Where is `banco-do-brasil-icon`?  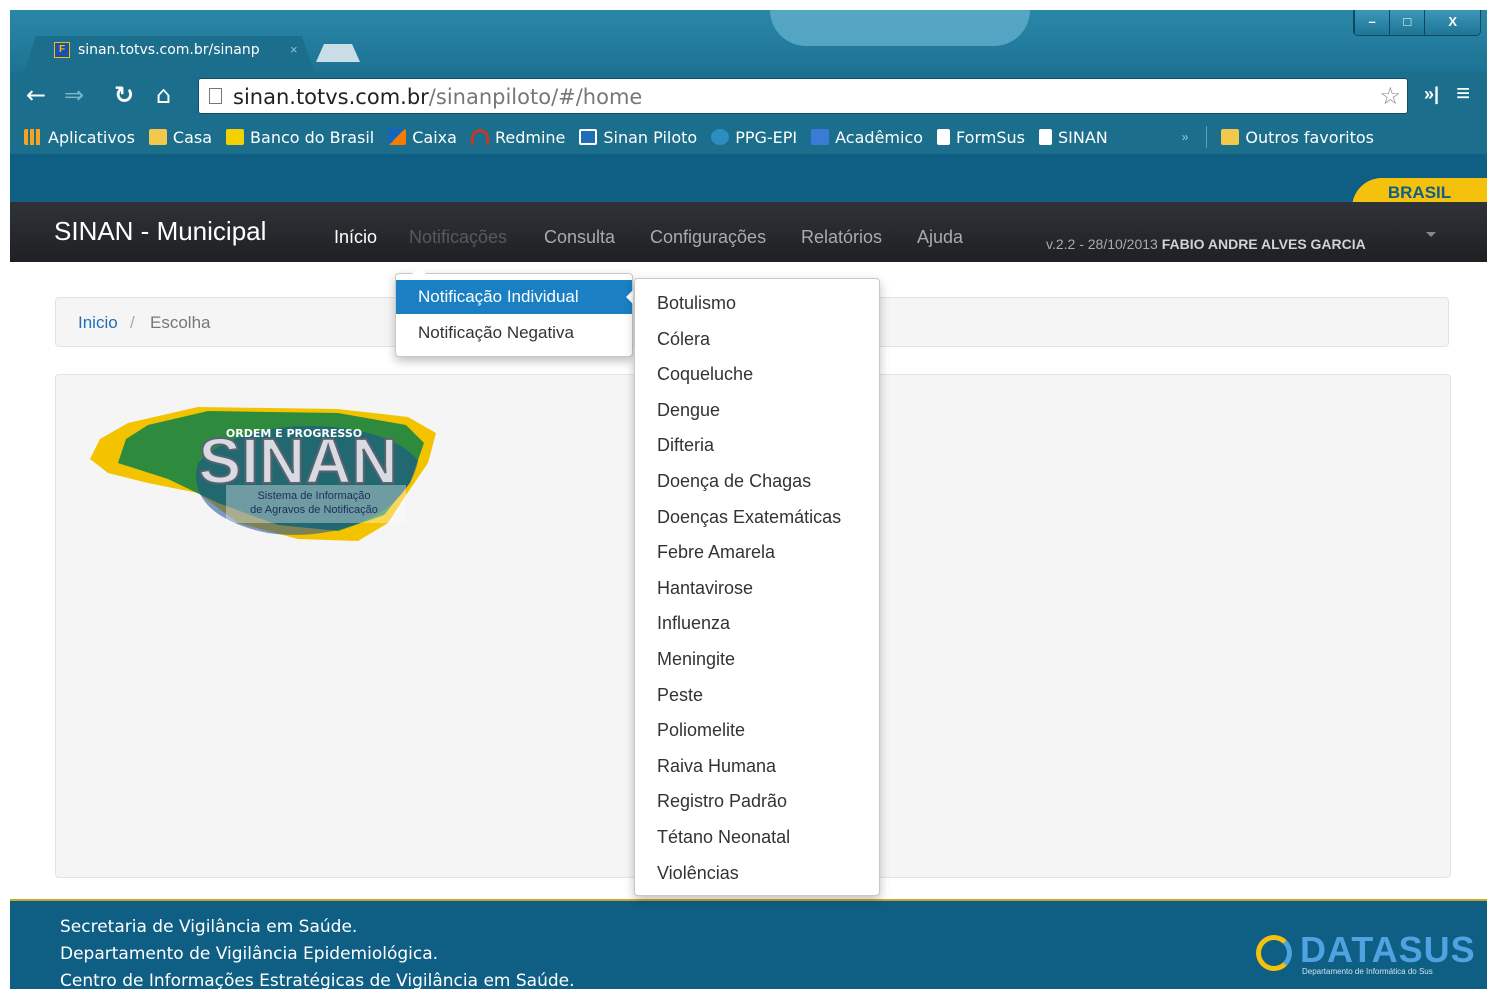 banco-do-brasil-icon is located at coordinates (235, 137).